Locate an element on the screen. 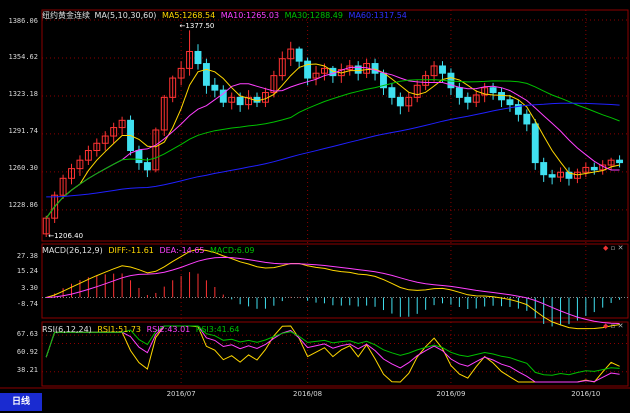 The image size is (630, 413). diff-value: DIFF:-11.61 is located at coordinates (131, 250).